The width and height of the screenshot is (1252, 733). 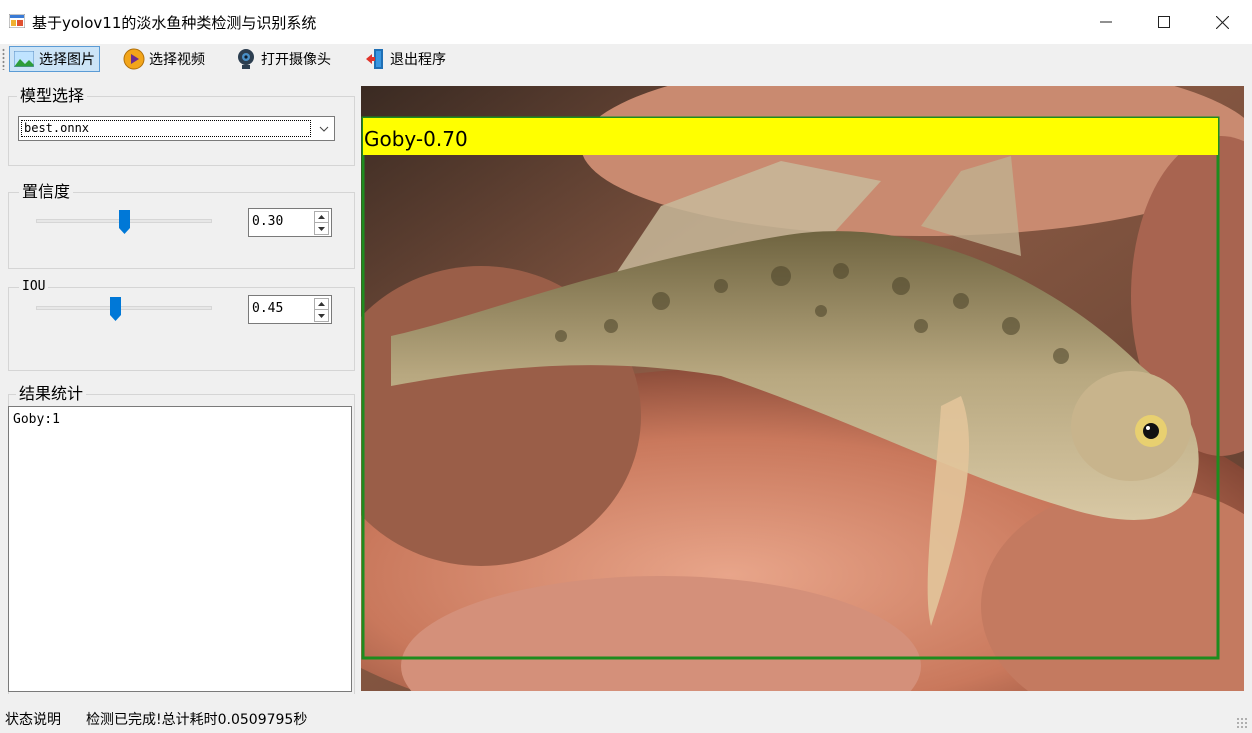 I want to click on close-button, so click(x=1222, y=22).